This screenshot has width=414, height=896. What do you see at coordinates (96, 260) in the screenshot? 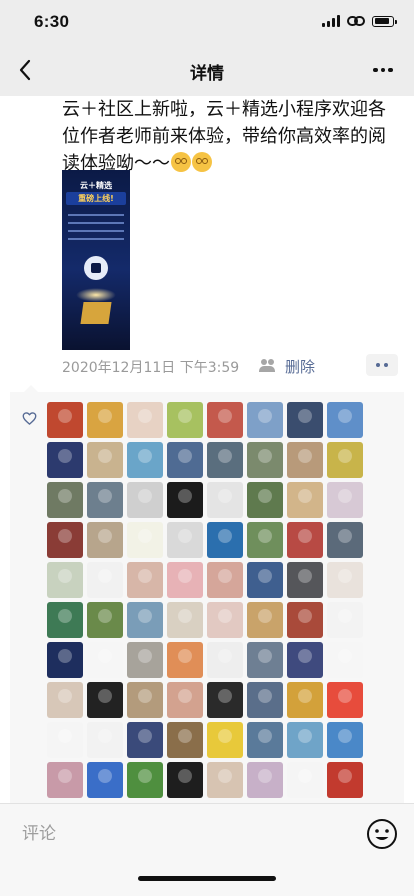
I see `post-image: 云＋精选 重磅上线!` at bounding box center [96, 260].